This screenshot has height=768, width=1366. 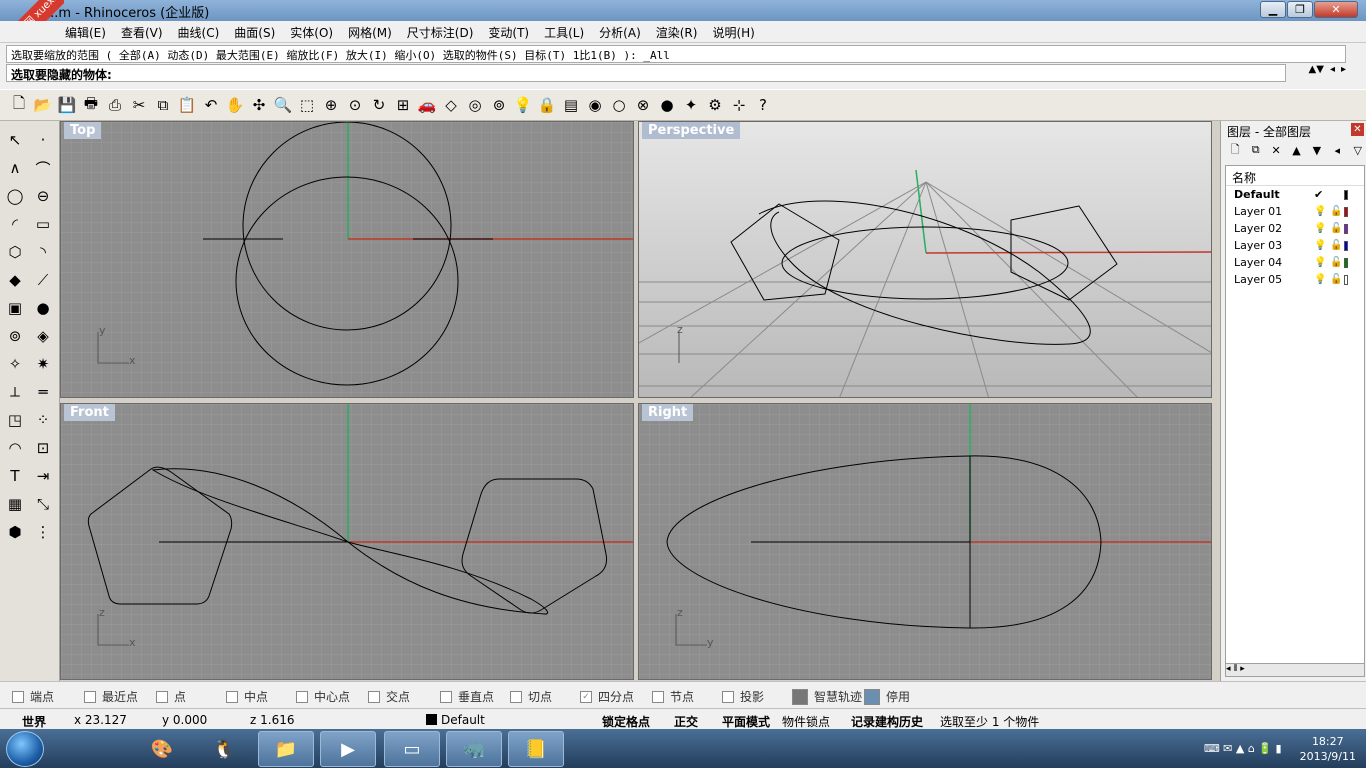 What do you see at coordinates (1295, 279) in the screenshot?
I see `layer-row: Layer 05 💡 🔓` at bounding box center [1295, 279].